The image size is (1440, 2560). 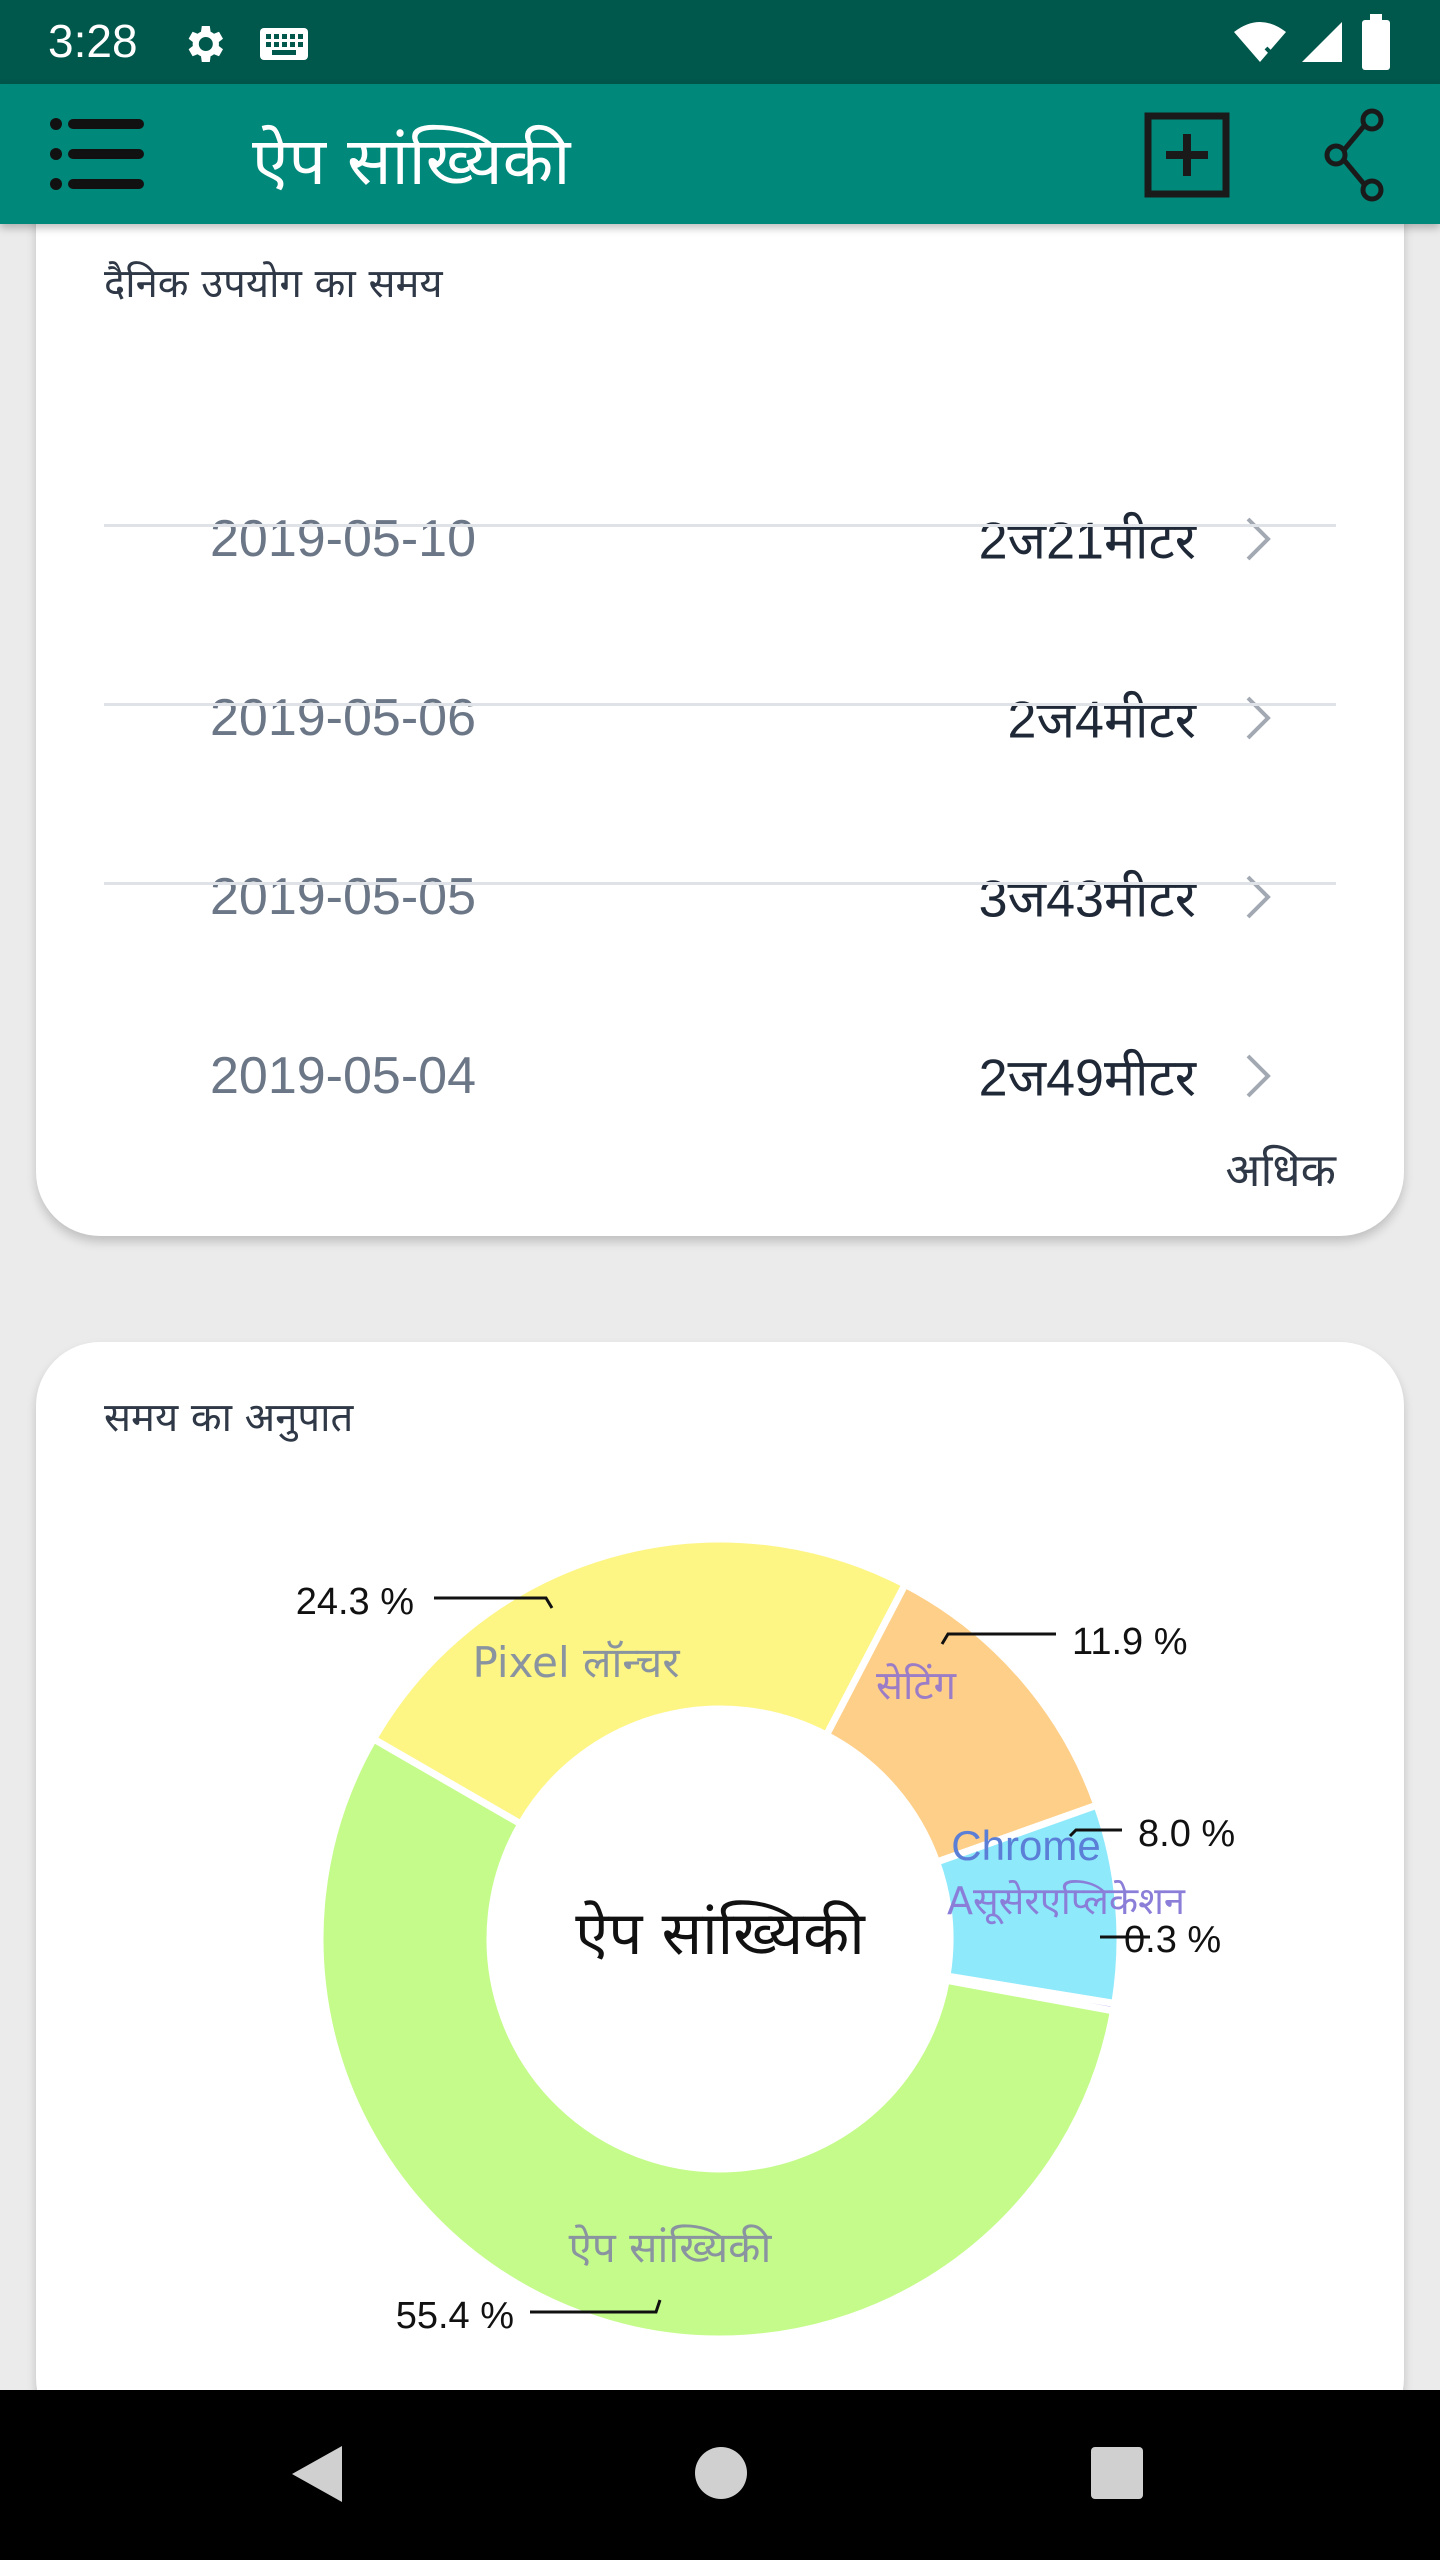 What do you see at coordinates (720, 897) in the screenshot?
I see `usage-row: 2019-05-05 3ज43मीटर` at bounding box center [720, 897].